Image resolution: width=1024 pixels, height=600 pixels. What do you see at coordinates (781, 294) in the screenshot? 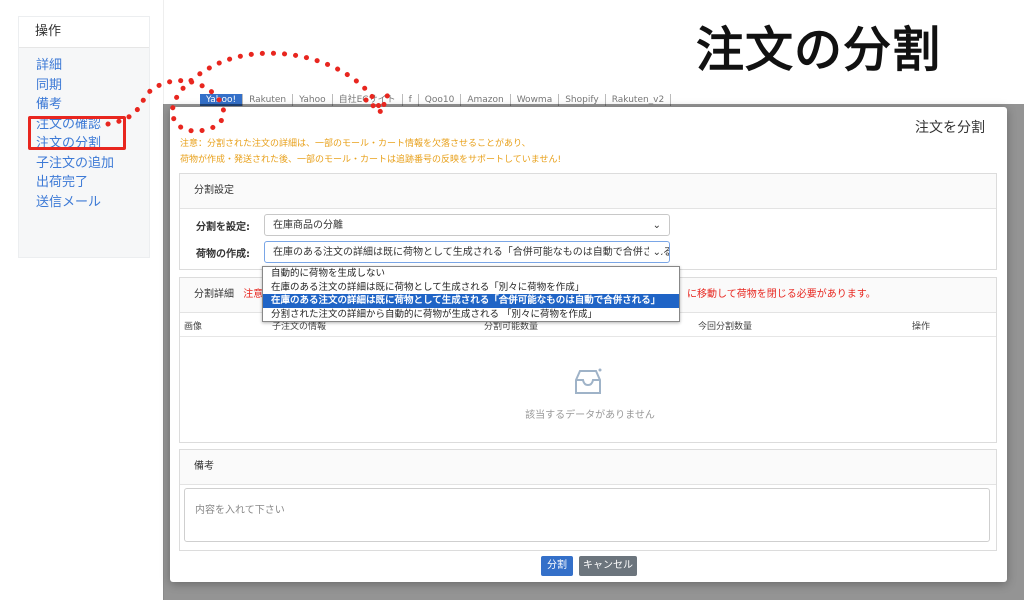
I see `split-details-note-suffix: に移動して荷物を閉じる必要があります。` at bounding box center [781, 294].